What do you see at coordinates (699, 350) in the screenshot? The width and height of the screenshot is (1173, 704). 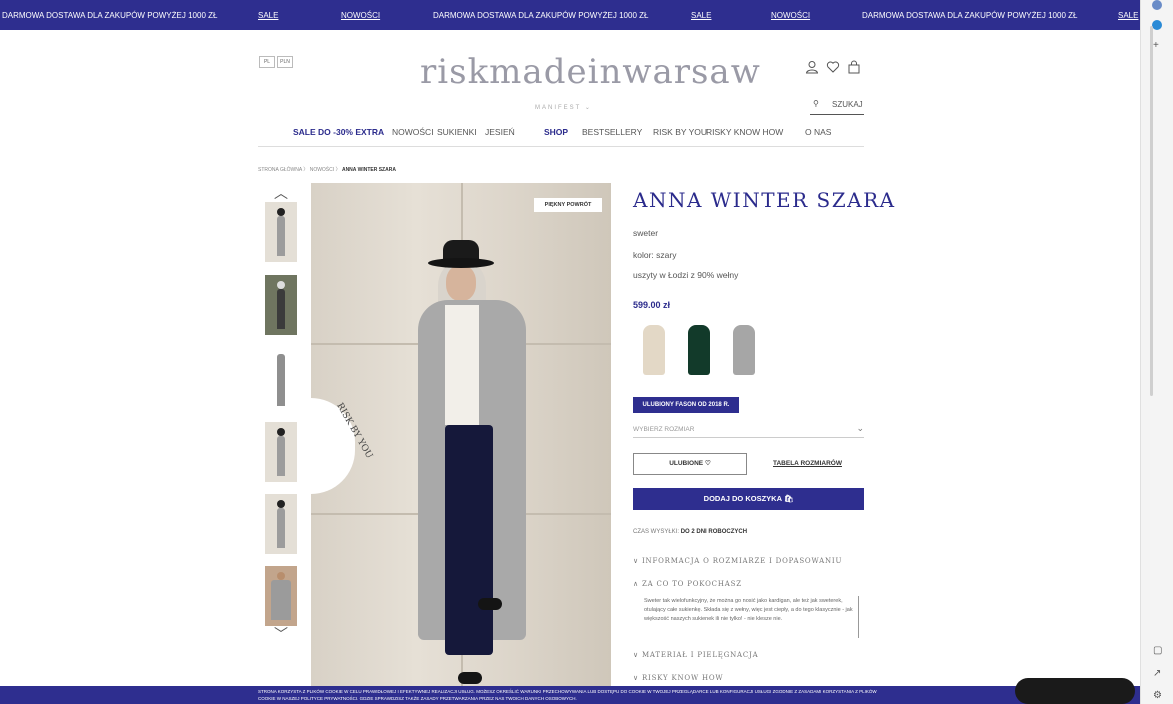 I see `color-swatch-green` at bounding box center [699, 350].